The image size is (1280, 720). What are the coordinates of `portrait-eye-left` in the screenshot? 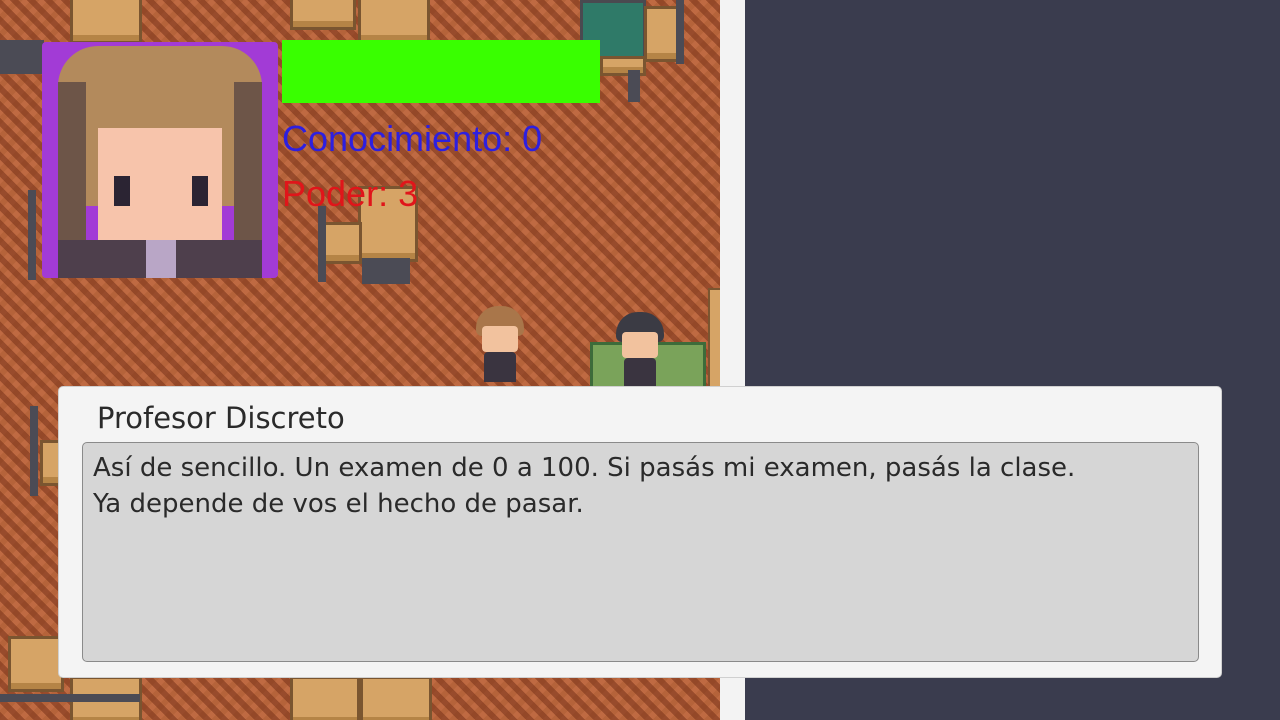 It's located at (122, 191).